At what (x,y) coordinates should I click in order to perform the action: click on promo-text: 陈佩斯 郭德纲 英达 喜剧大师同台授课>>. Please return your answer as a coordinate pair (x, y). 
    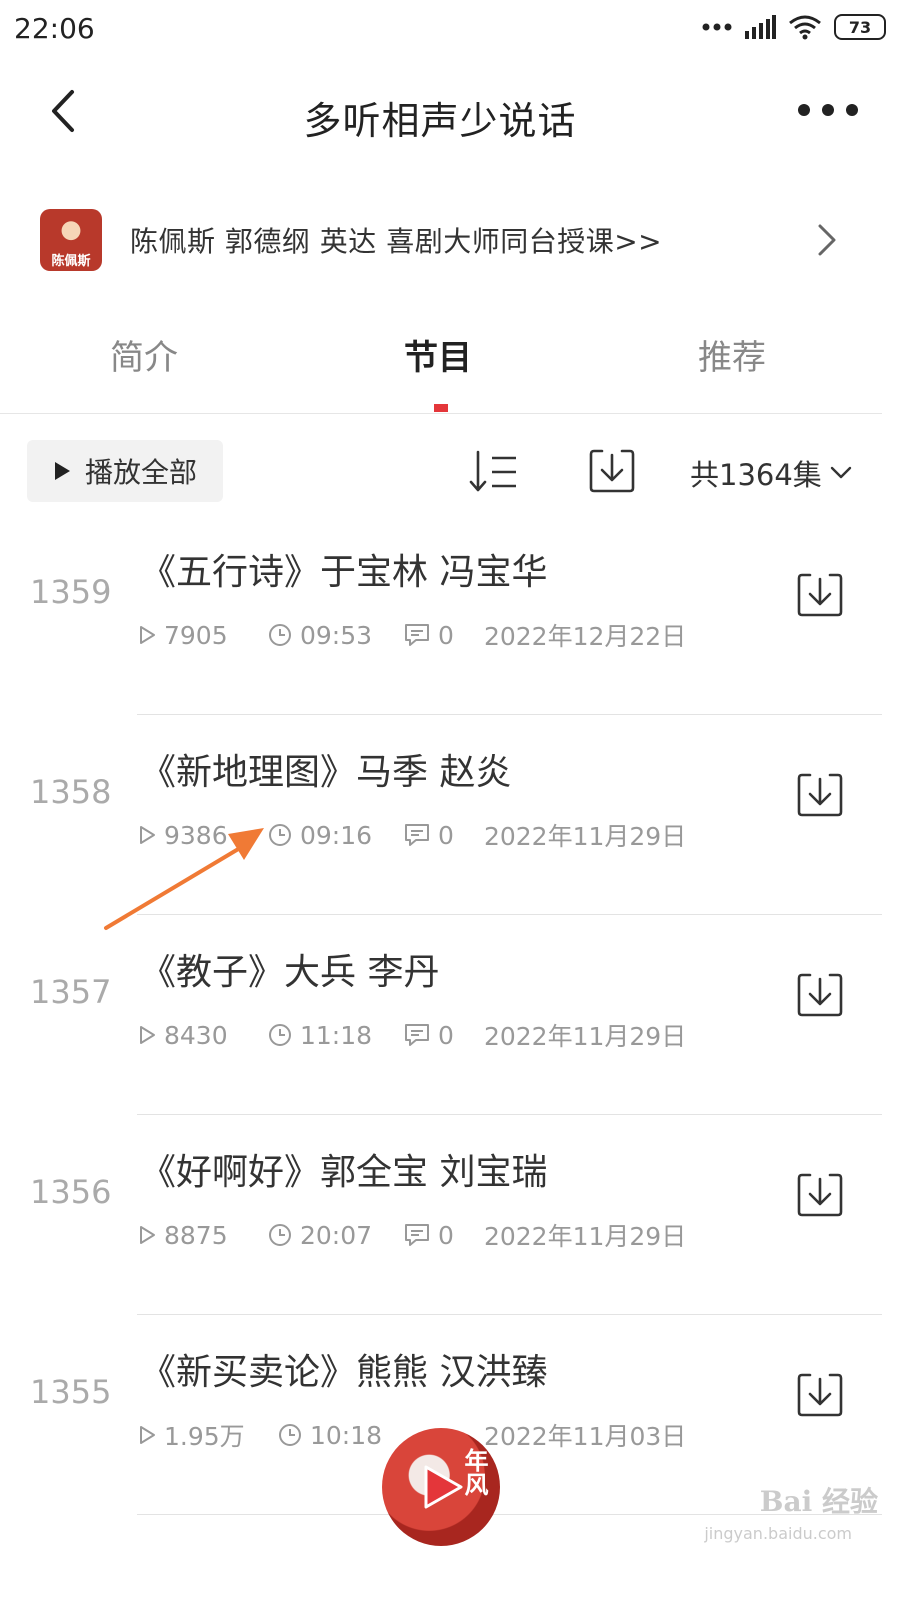
    Looking at the image, I should click on (396, 241).